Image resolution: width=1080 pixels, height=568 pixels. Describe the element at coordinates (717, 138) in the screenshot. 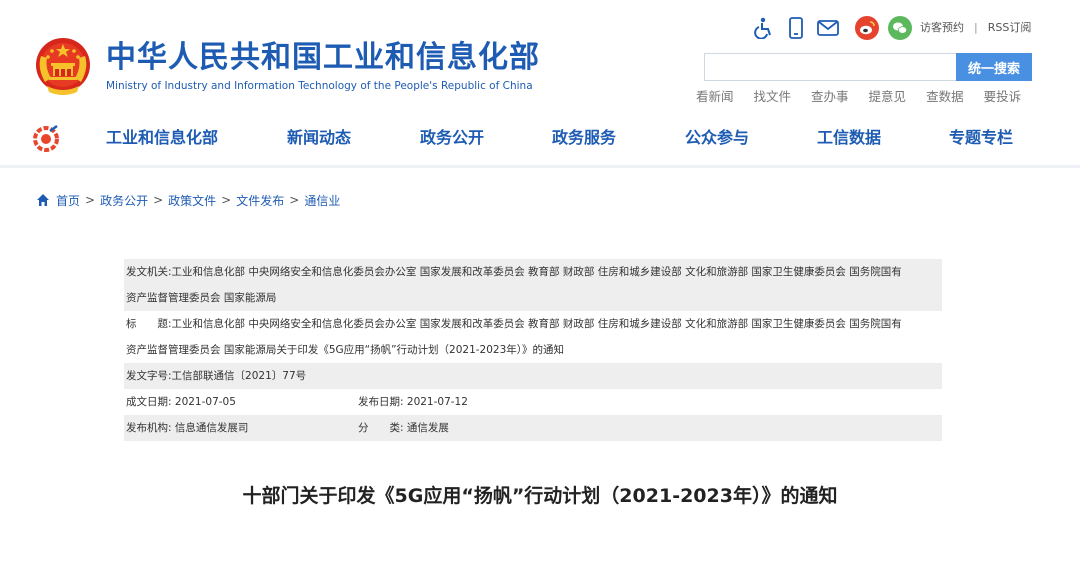

I see `nav-item-public-participation: 公众参与` at that location.